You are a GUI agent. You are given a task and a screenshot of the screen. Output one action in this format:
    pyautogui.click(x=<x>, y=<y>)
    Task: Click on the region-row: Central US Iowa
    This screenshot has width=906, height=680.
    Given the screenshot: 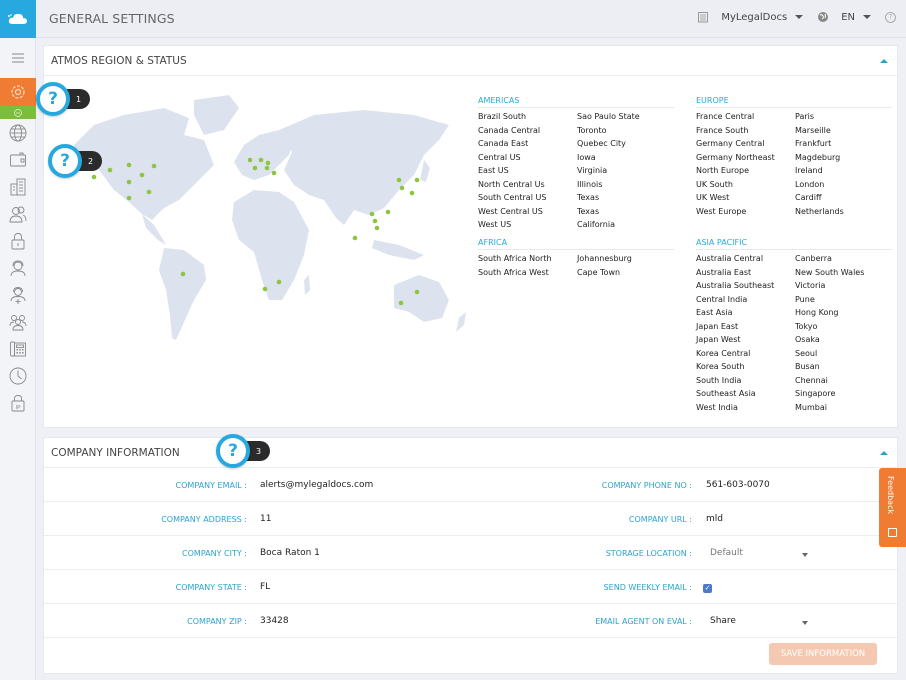 What is the action you would take?
    pyautogui.click(x=576, y=158)
    